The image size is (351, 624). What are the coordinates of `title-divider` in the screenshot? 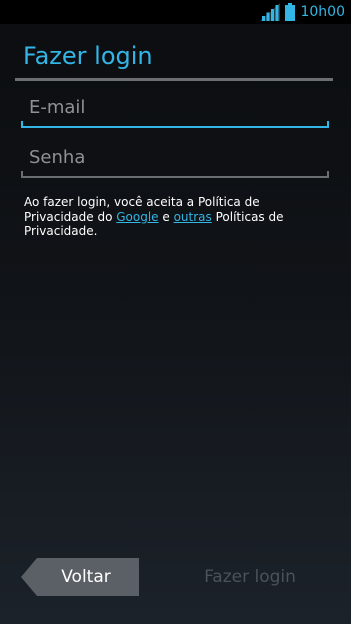 It's located at (174, 79).